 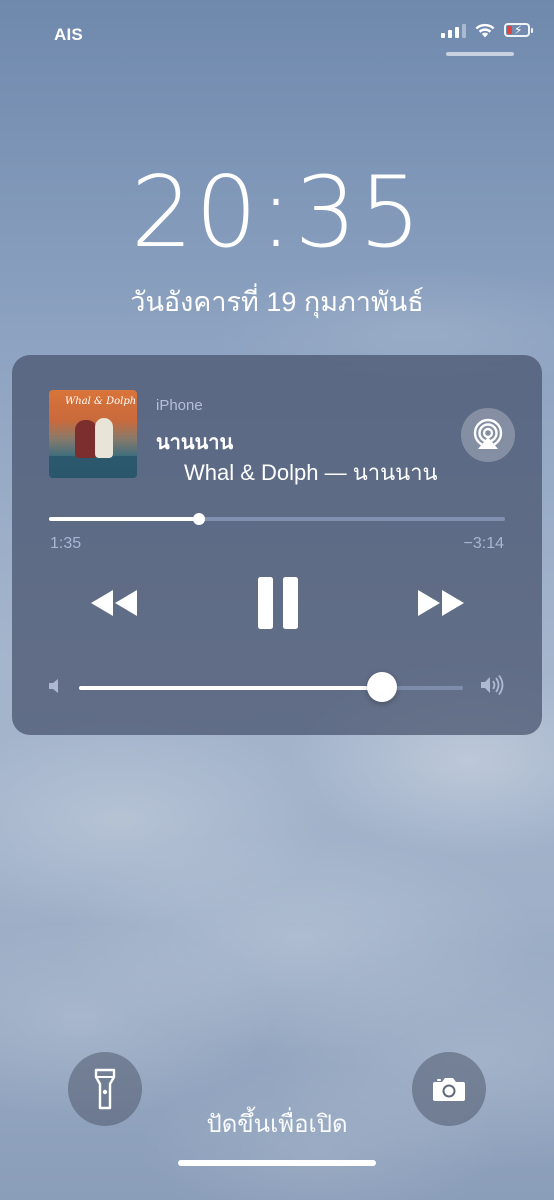 I want to click on control-center-hint, so click(x=480, y=54).